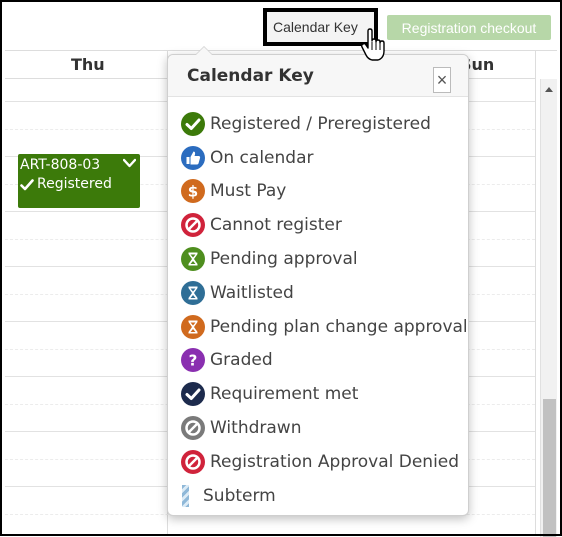 The height and width of the screenshot is (537, 562). I want to click on course-event-block: ART-808-03 Registered, so click(79, 181).